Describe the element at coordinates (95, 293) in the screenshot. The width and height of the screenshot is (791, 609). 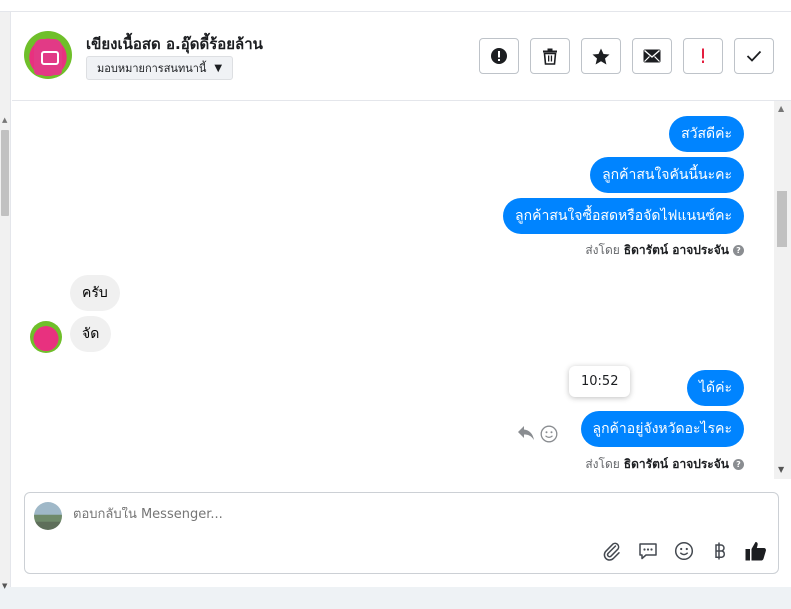
I see `message-bubble-incoming: ครับ` at that location.